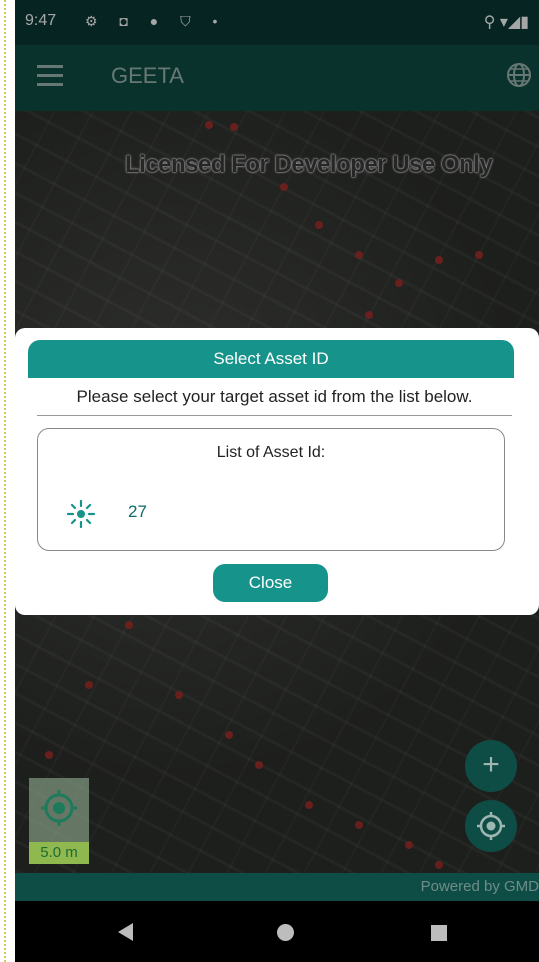 The width and height of the screenshot is (539, 962). Describe the element at coordinates (125, 932) in the screenshot. I see `nav-back-icon` at that location.